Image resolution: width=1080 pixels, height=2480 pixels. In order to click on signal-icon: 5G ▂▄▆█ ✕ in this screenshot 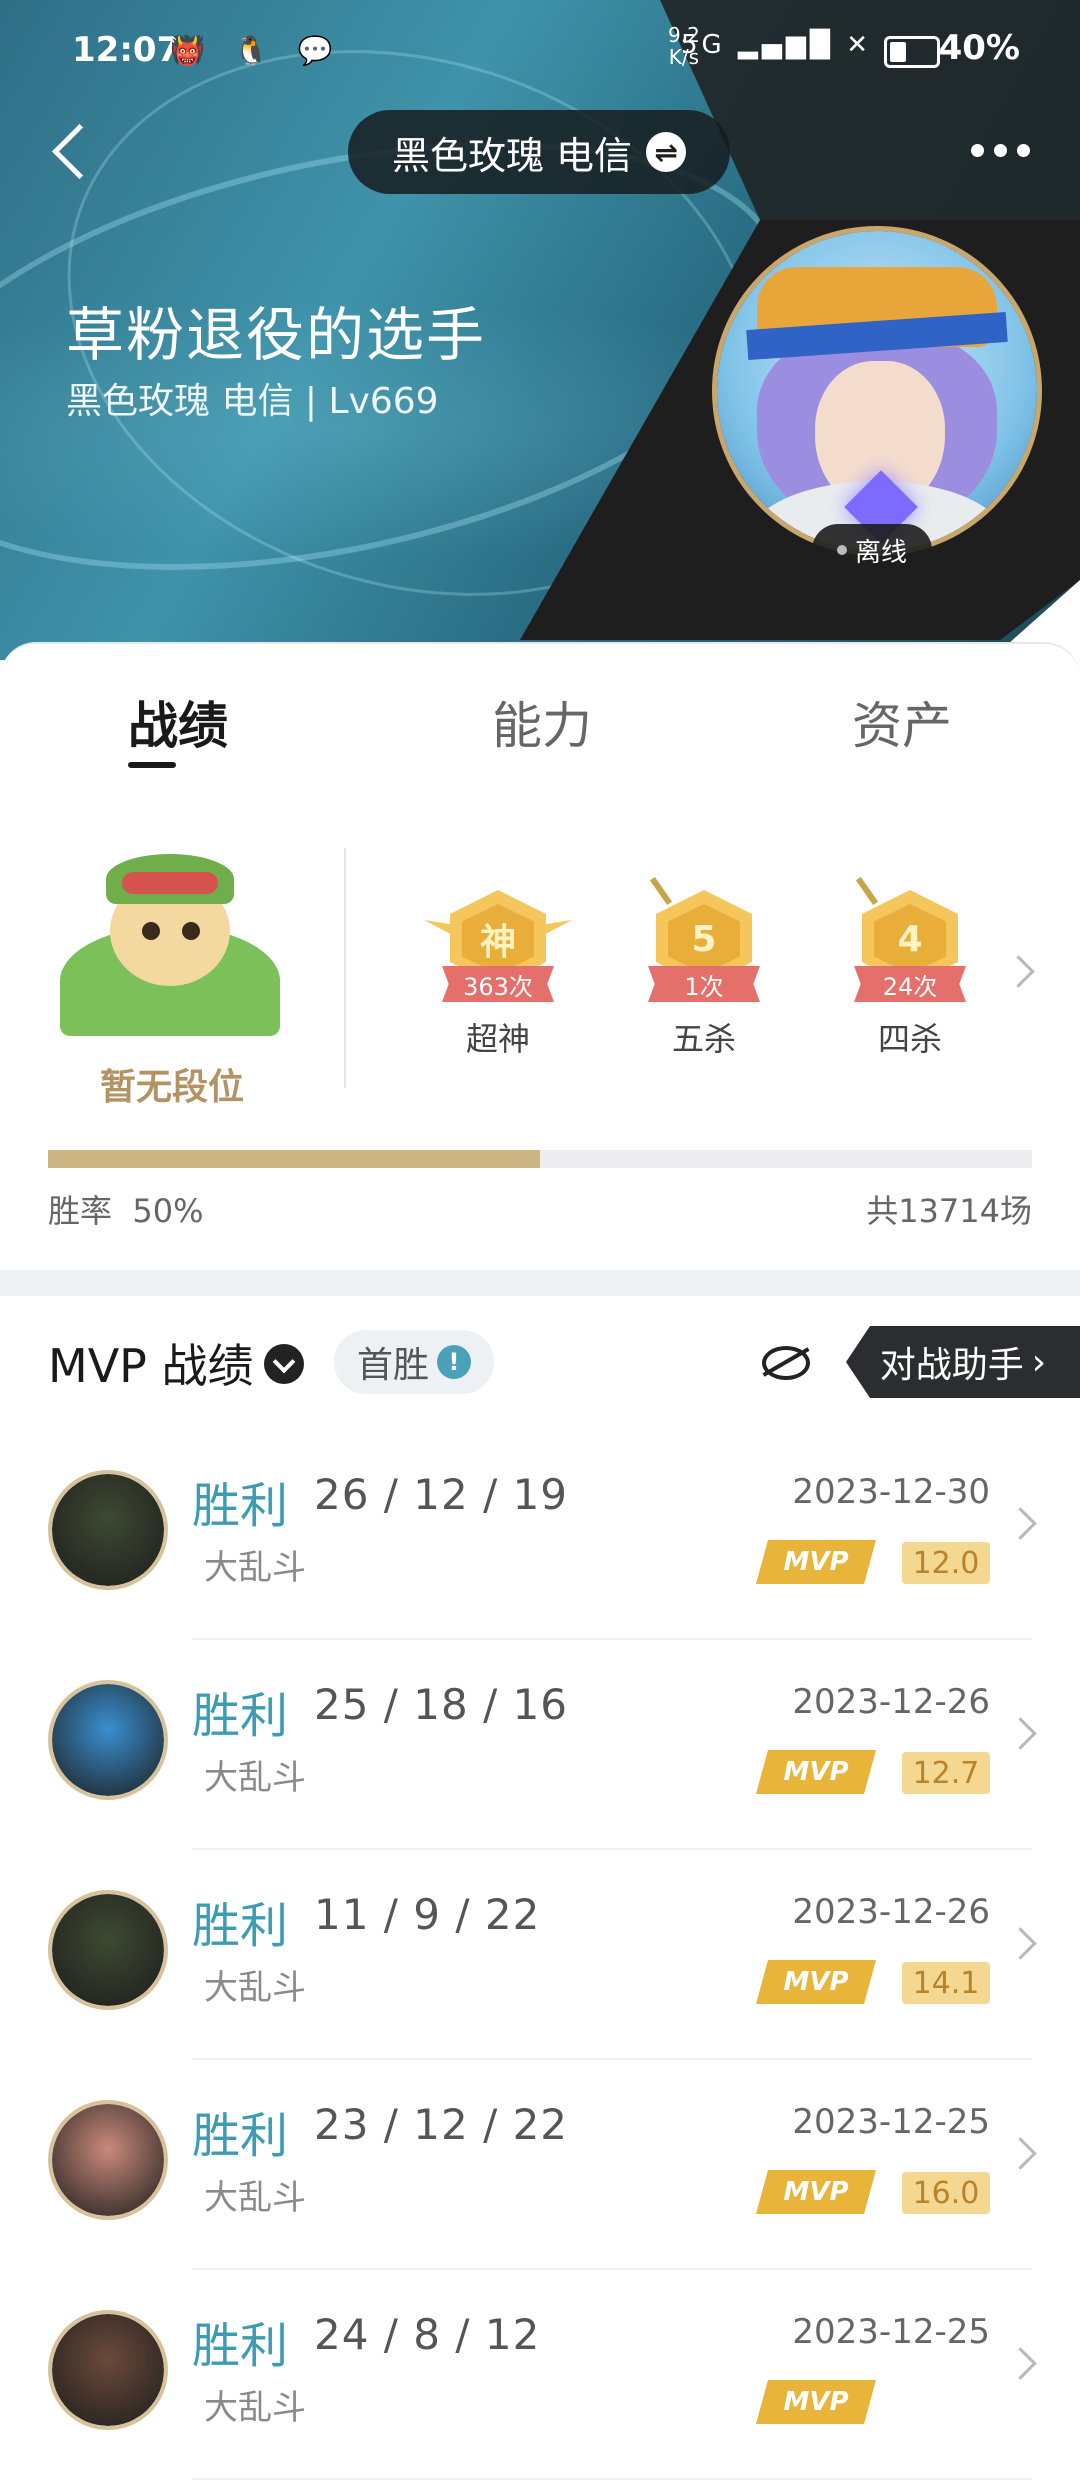, I will do `click(776, 45)`.